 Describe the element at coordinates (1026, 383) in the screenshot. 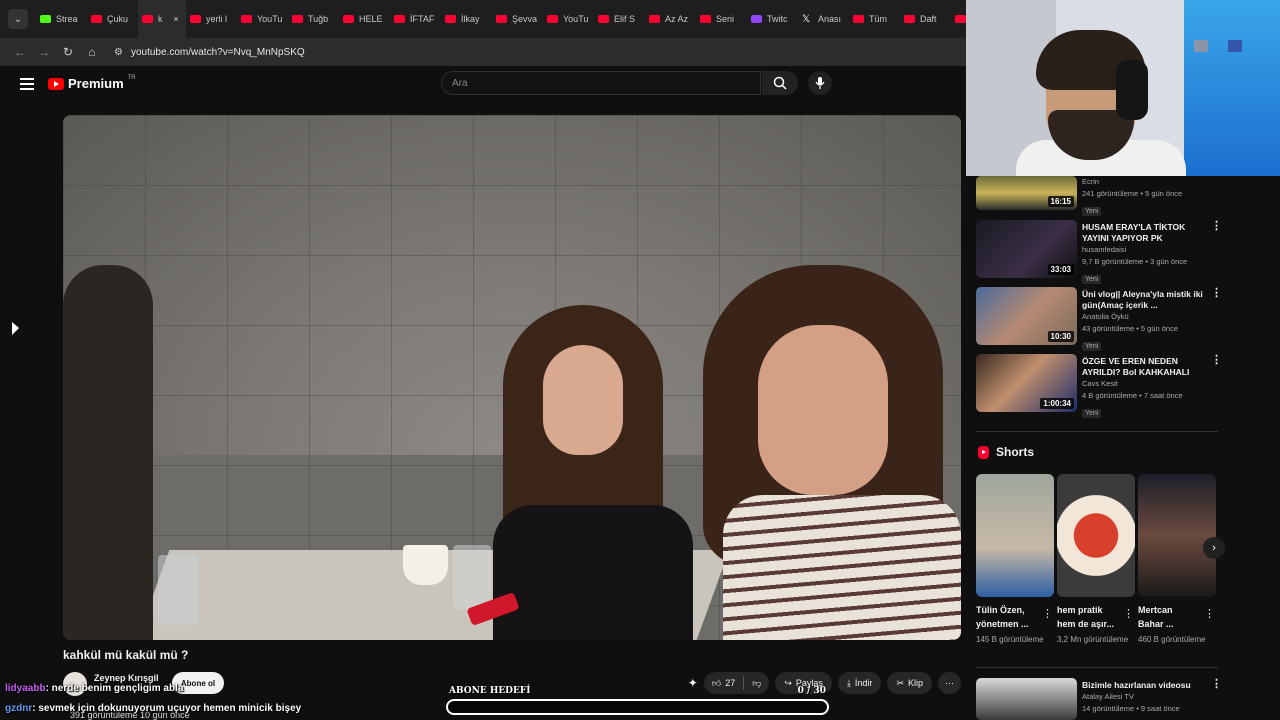

I see `video-thumbnail: 1:00:34` at that location.